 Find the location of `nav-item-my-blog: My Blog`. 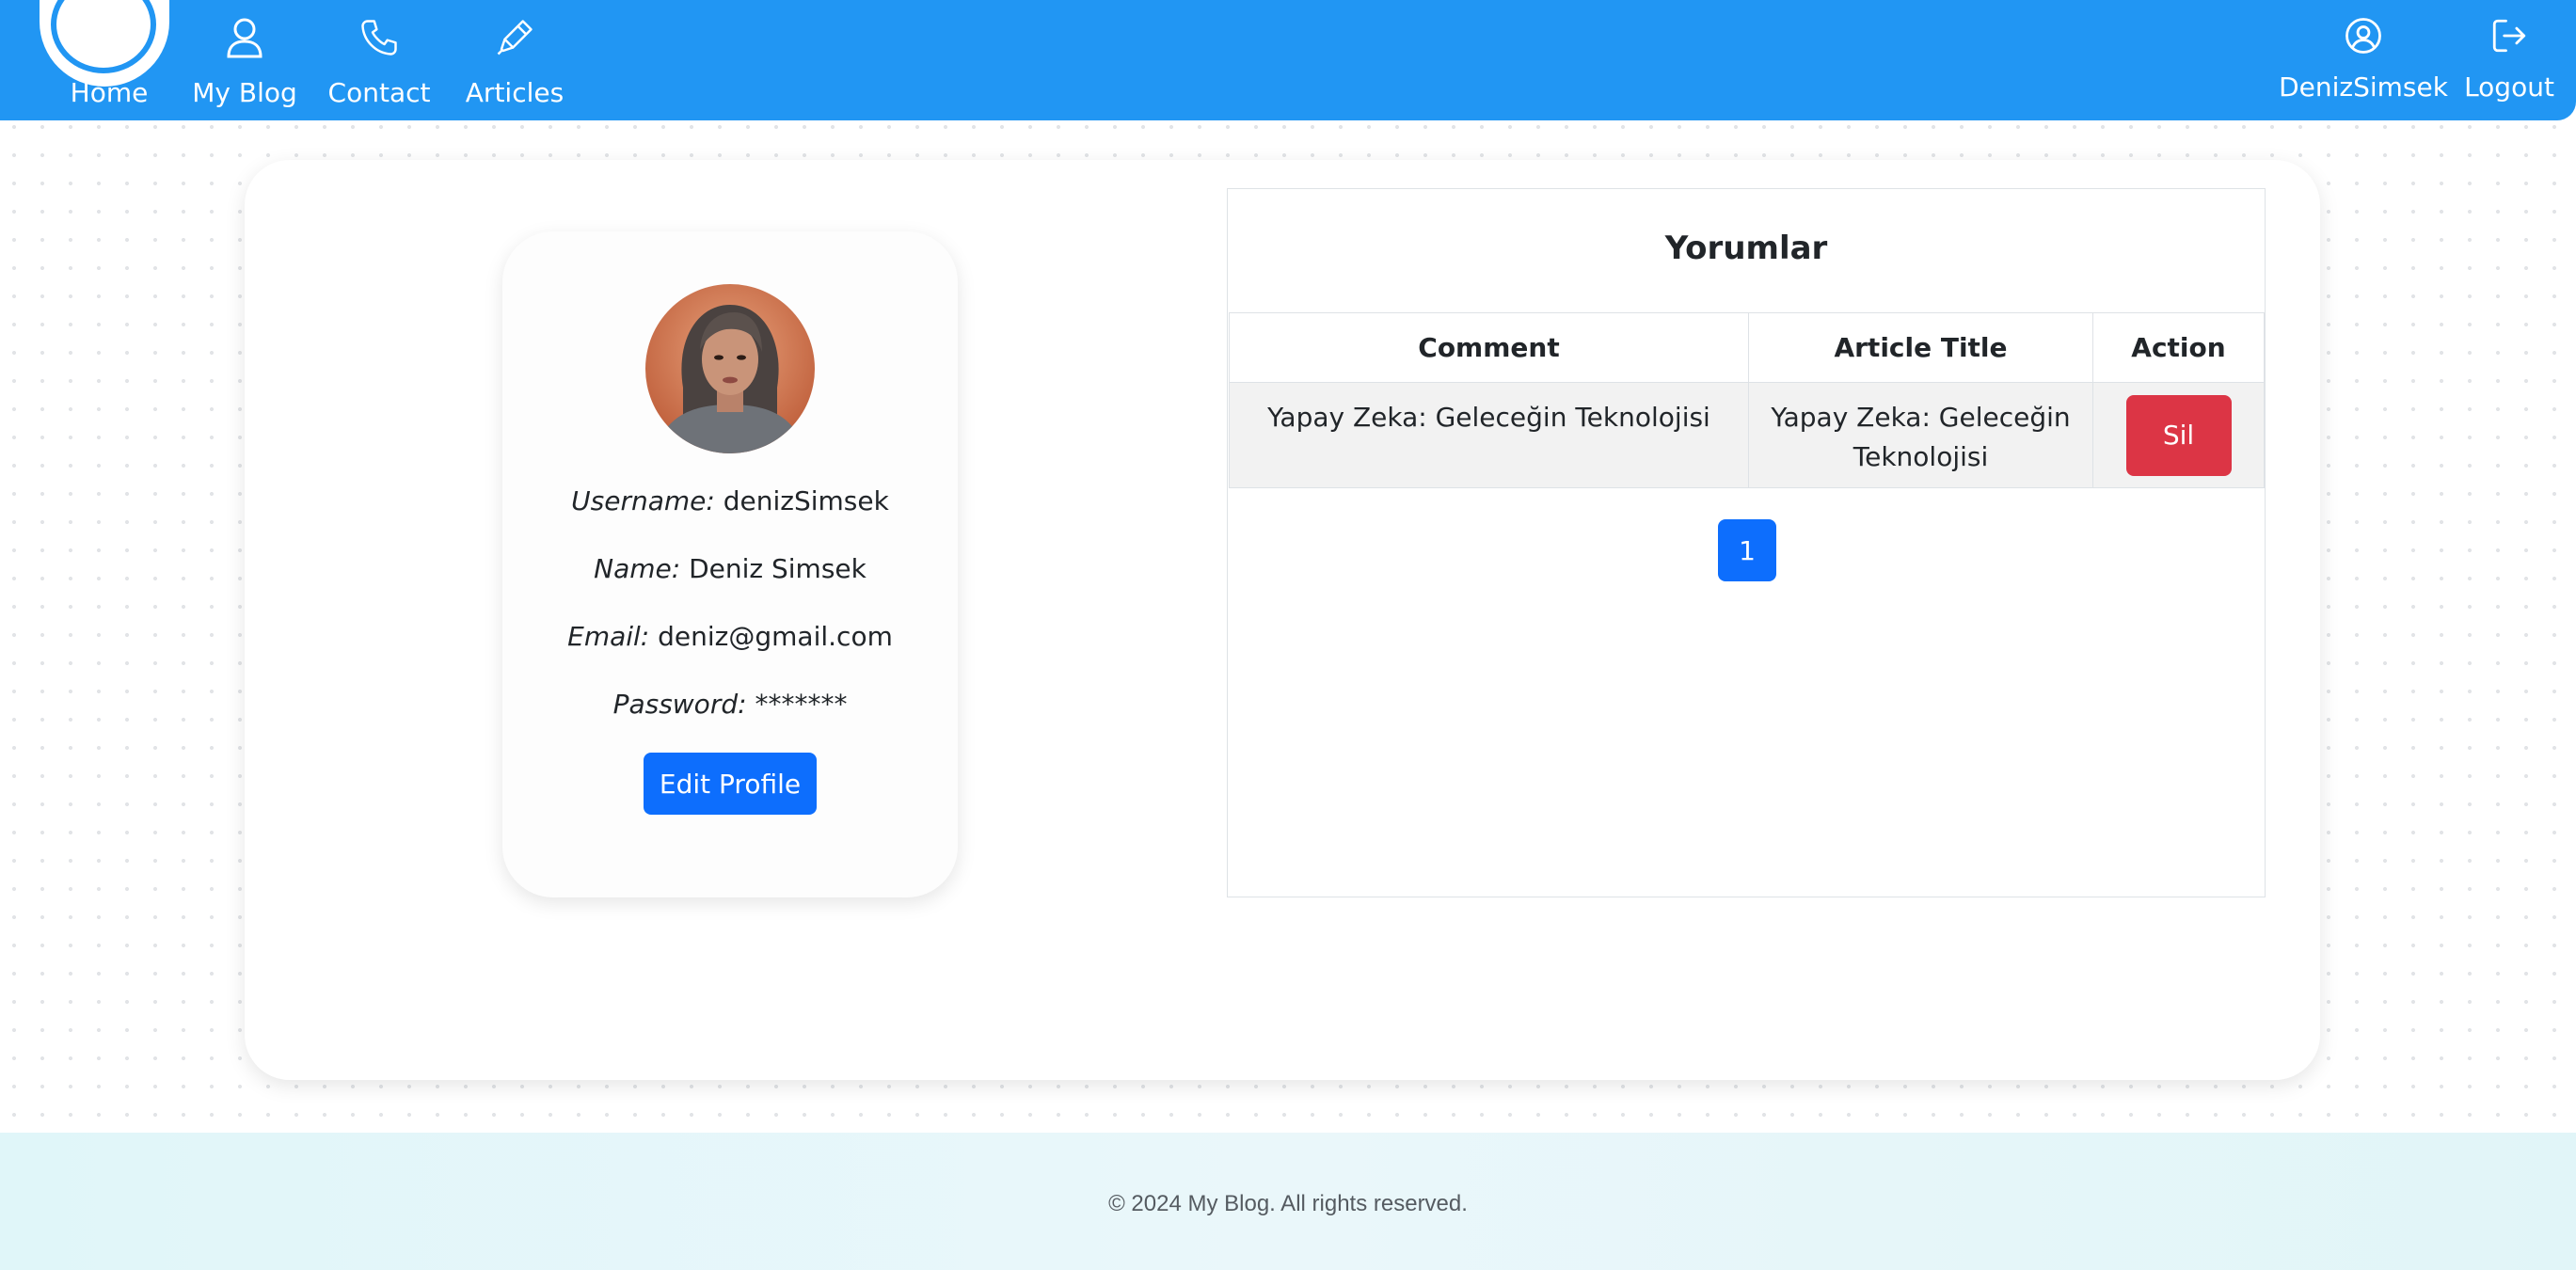

nav-item-my-blog: My Blog is located at coordinates (245, 67).